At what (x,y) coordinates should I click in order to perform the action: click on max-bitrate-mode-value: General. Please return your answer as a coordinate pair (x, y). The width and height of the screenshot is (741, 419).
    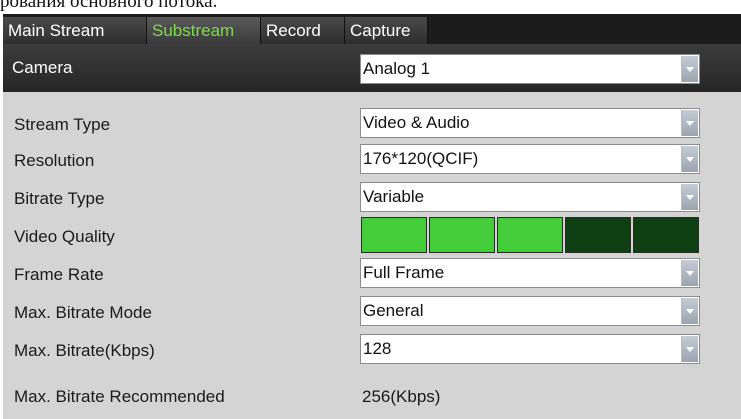
    Looking at the image, I should click on (393, 310).